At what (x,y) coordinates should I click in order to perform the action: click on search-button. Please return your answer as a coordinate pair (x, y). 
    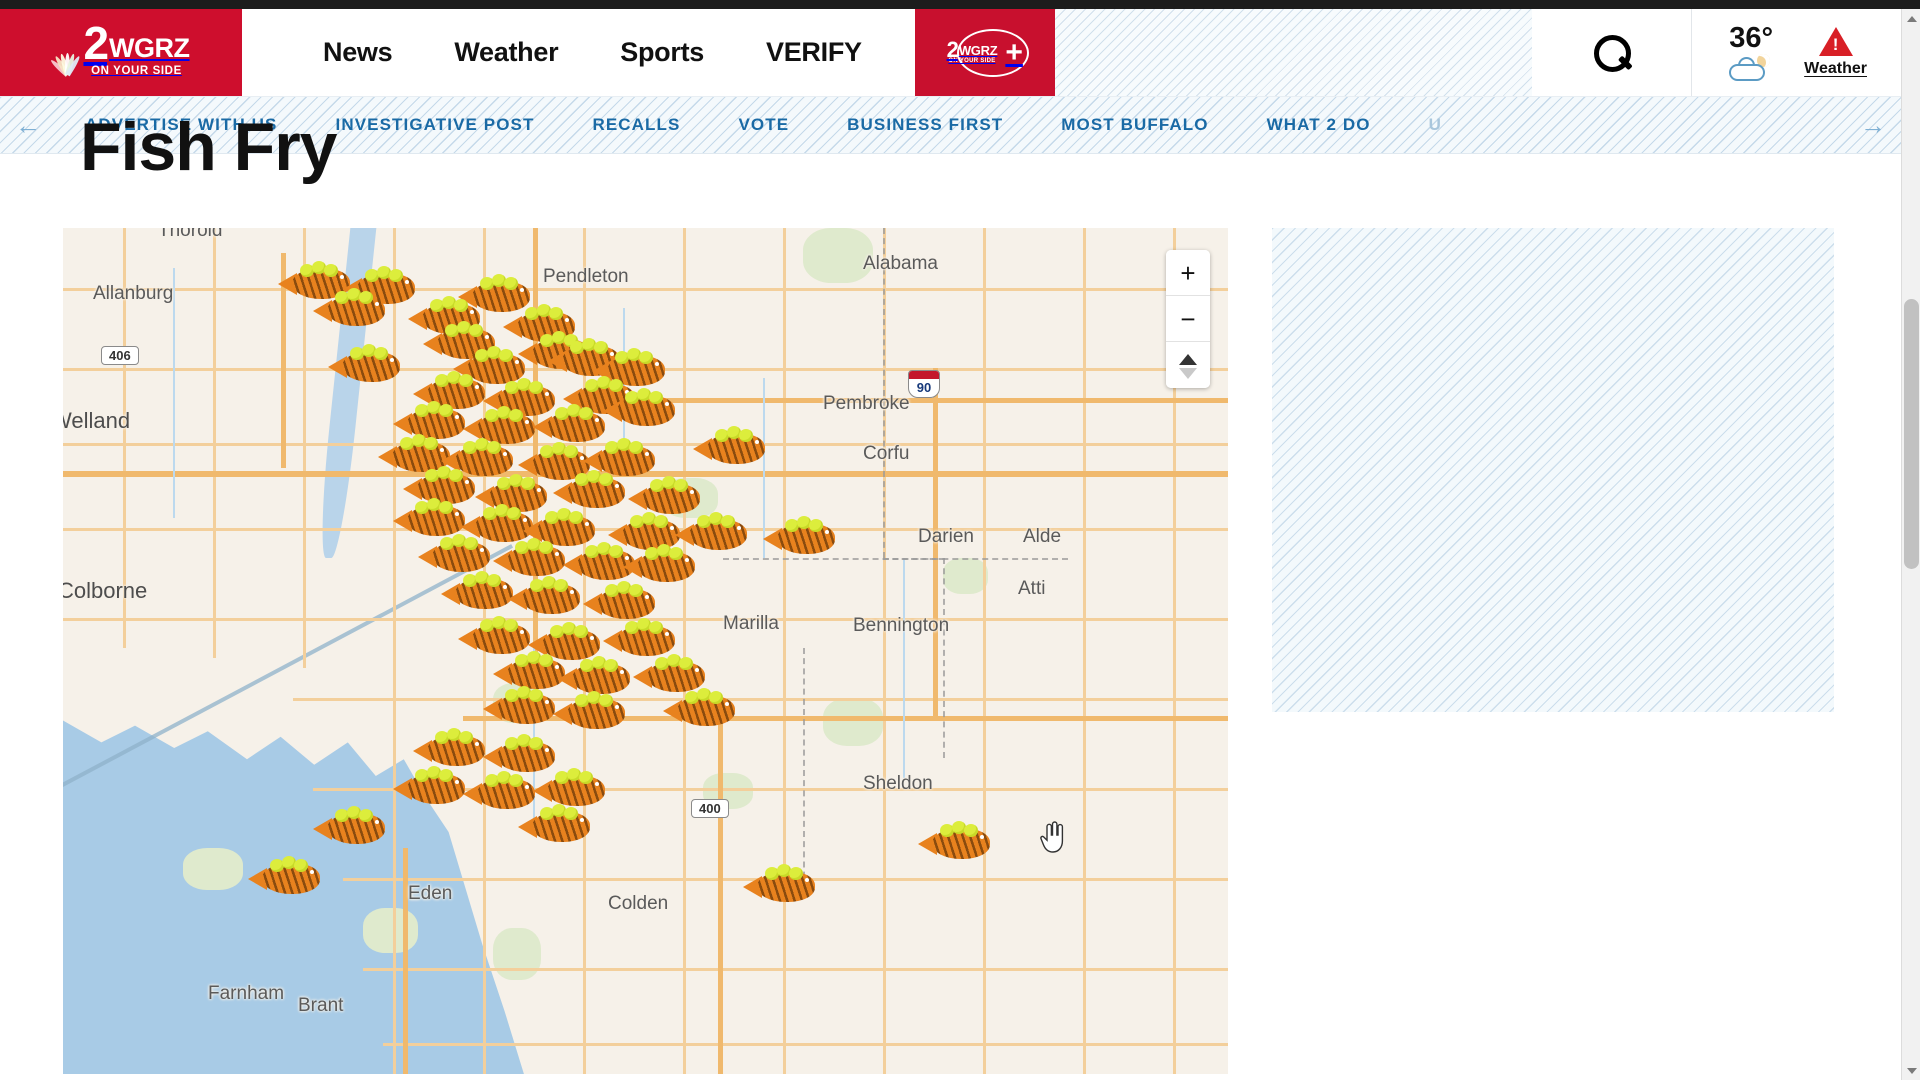
    Looking at the image, I should click on (1612, 52).